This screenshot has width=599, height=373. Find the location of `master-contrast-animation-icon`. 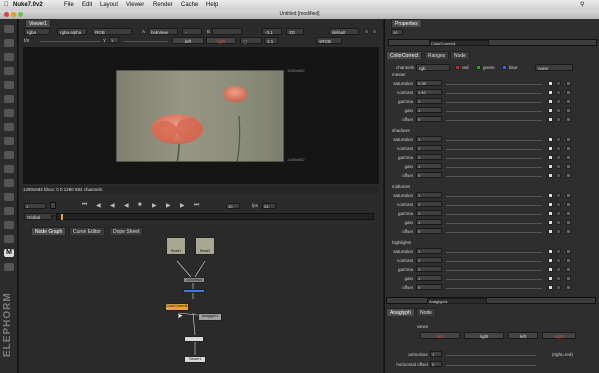

master-contrast-animation-icon is located at coordinates (568, 92).